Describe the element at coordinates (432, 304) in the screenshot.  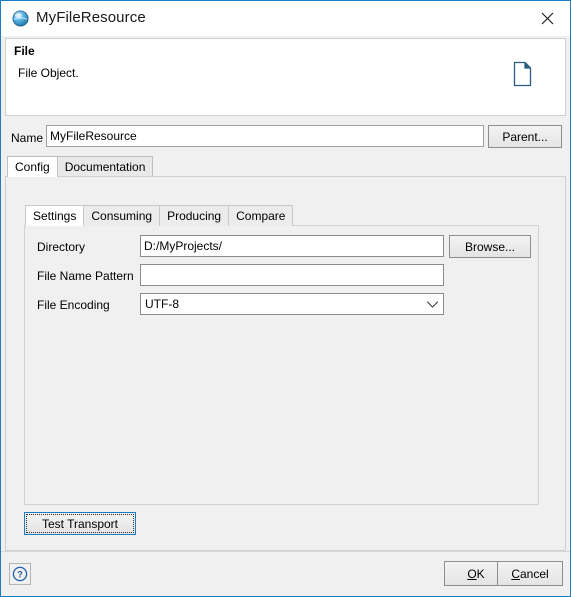
I see `chevron-down-icon` at that location.